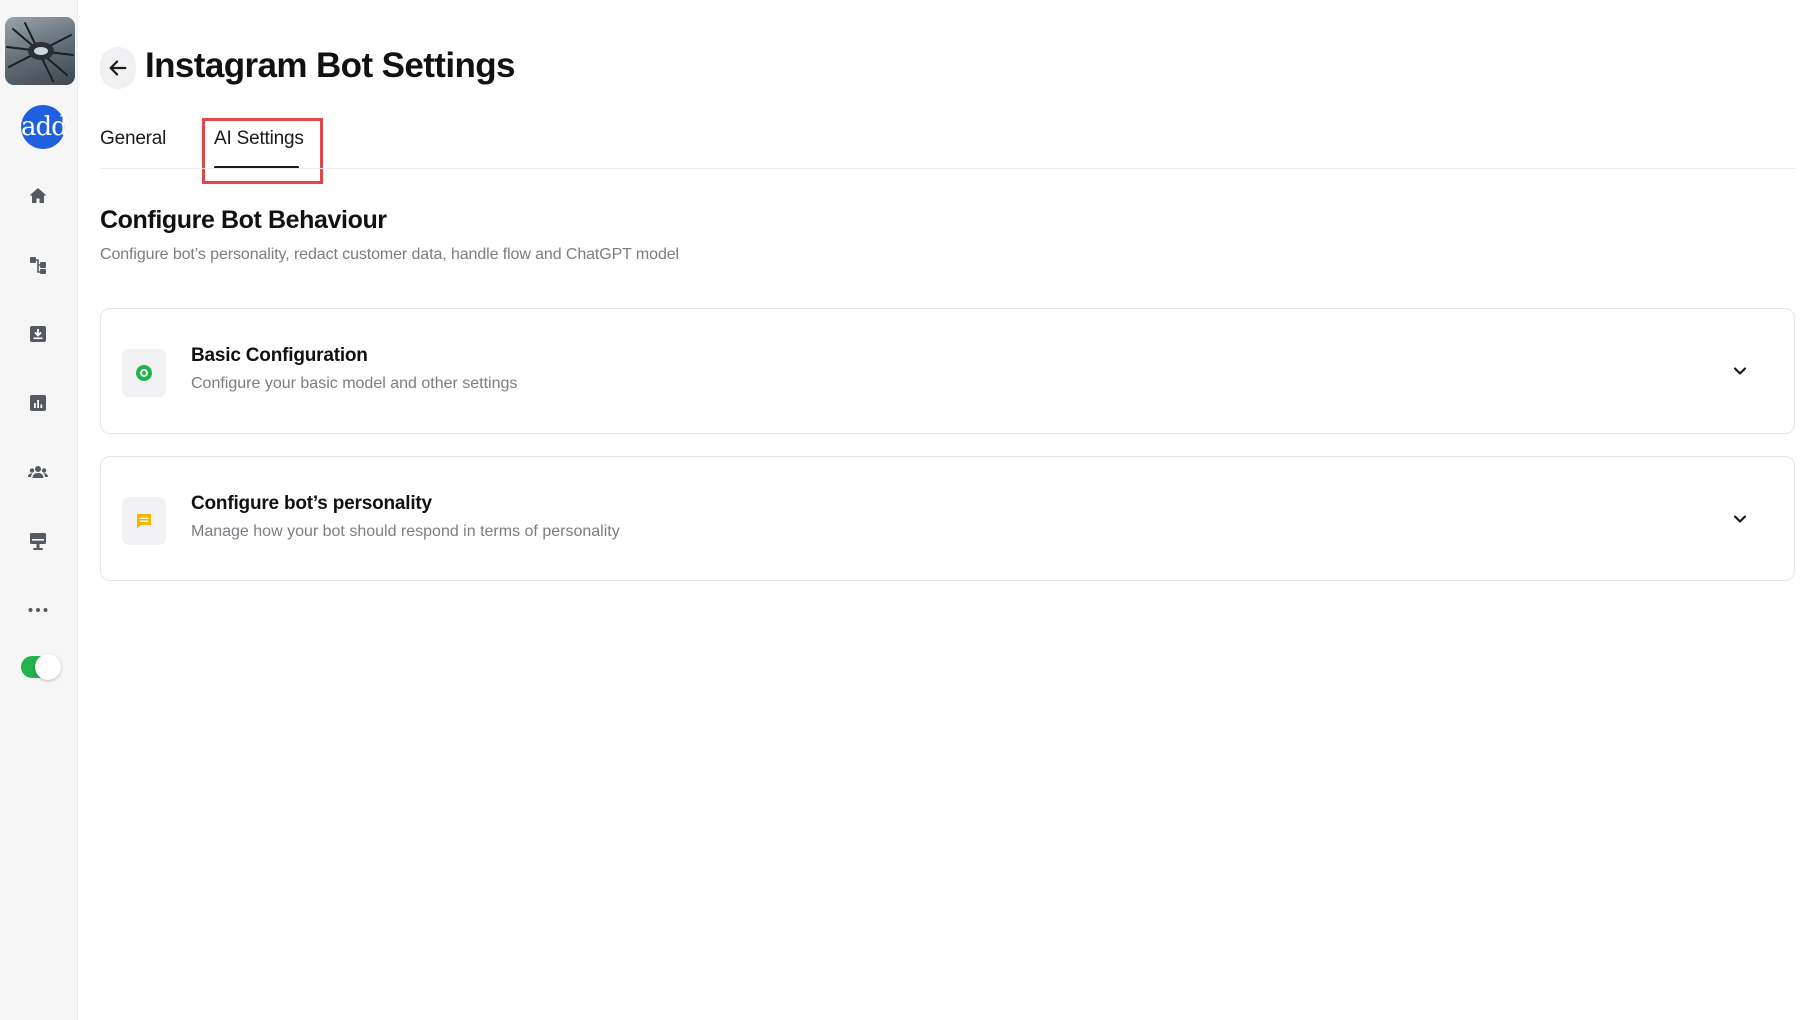  What do you see at coordinates (38, 610) in the screenshot?
I see `more-icon` at bounding box center [38, 610].